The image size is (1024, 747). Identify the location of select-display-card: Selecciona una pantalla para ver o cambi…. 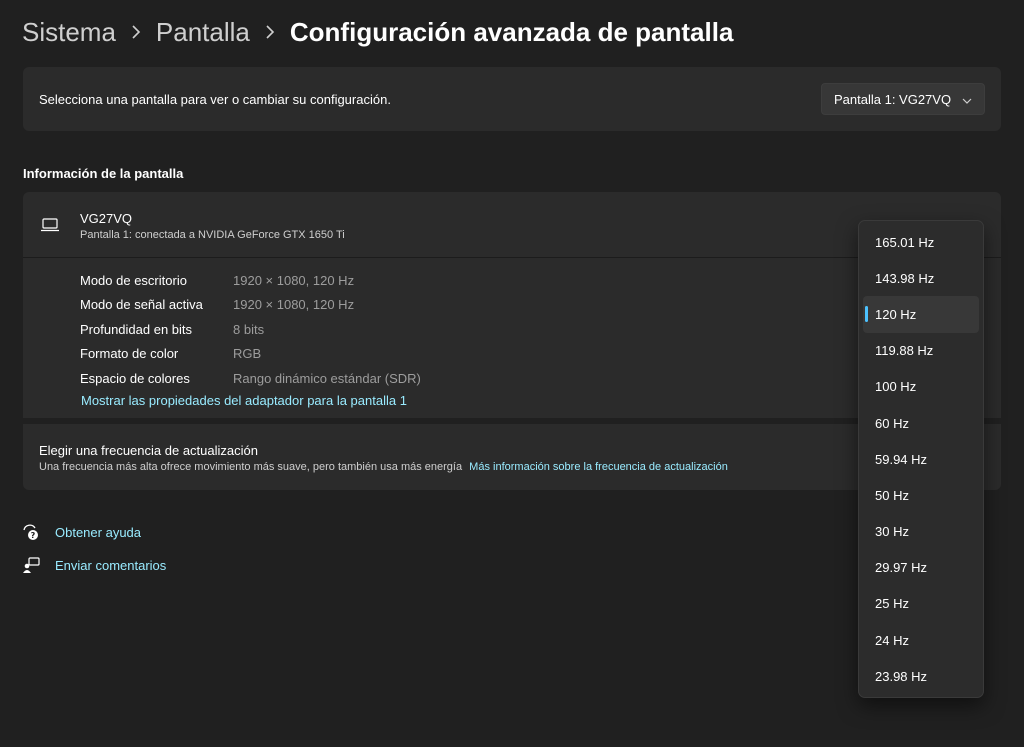
(512, 99).